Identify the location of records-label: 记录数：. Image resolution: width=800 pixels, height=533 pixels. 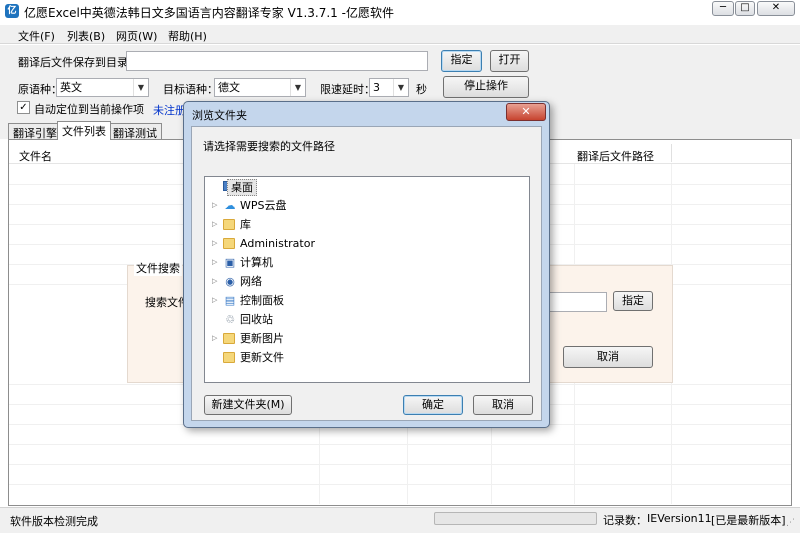
(625, 520).